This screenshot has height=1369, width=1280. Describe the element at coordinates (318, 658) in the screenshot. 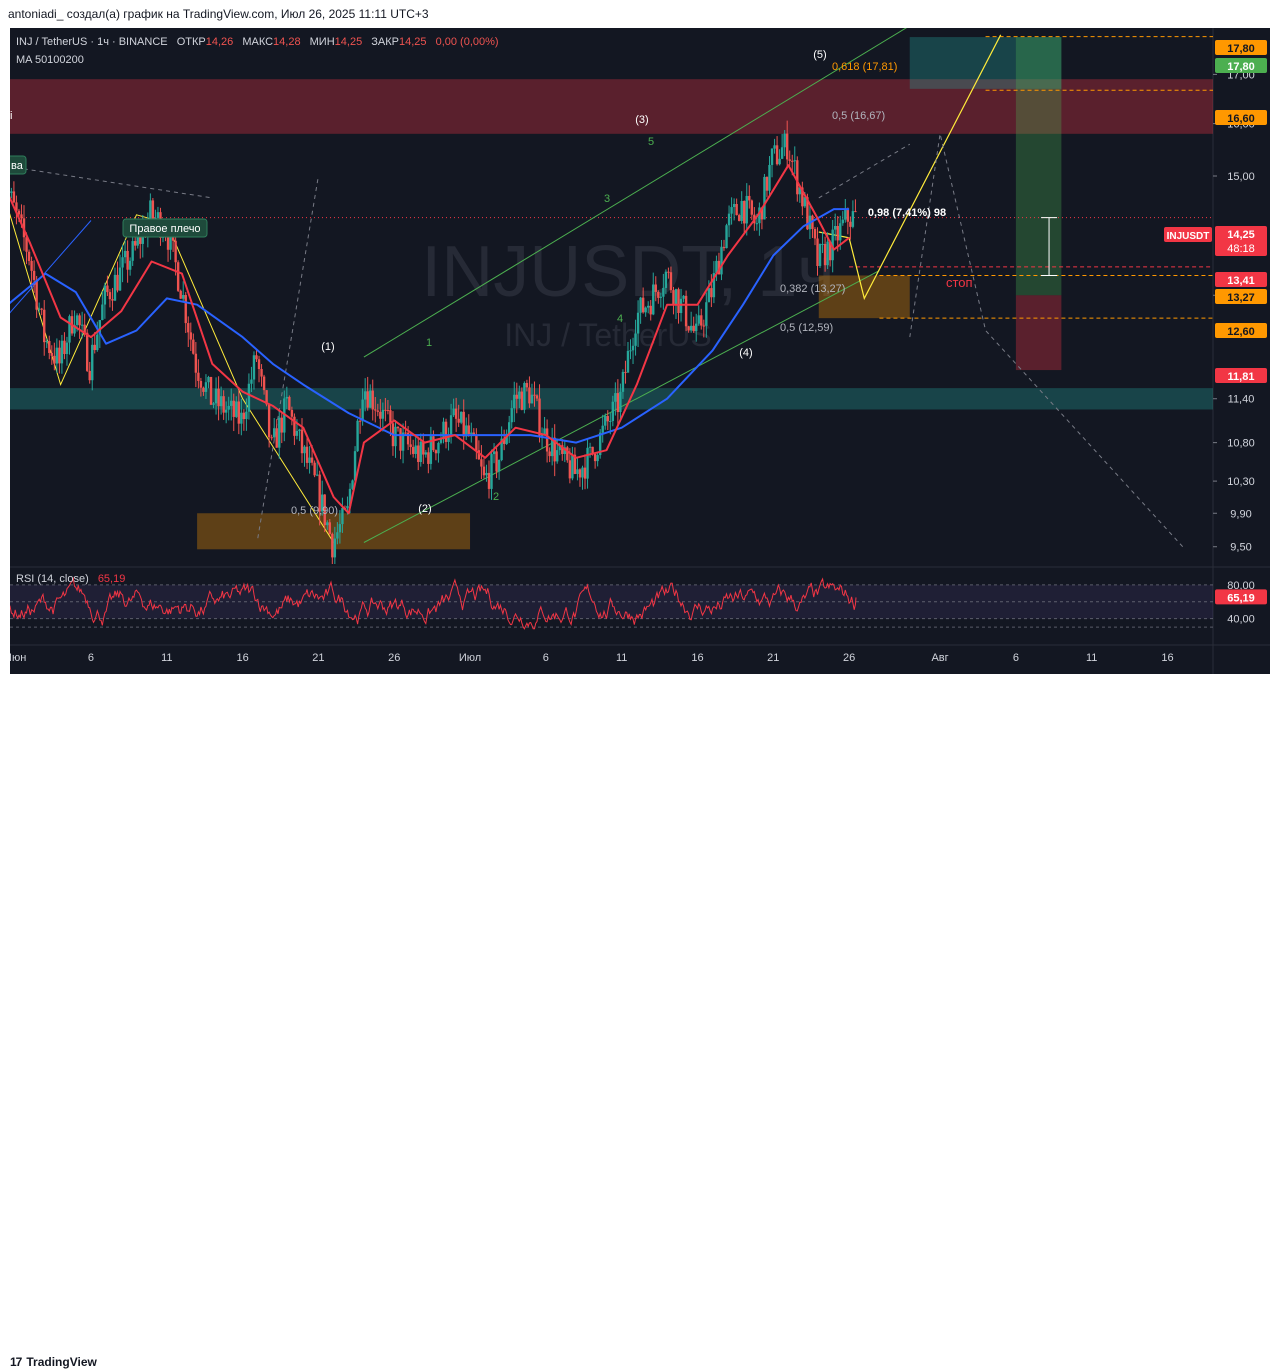

I see `time-axis-tick: 21` at that location.